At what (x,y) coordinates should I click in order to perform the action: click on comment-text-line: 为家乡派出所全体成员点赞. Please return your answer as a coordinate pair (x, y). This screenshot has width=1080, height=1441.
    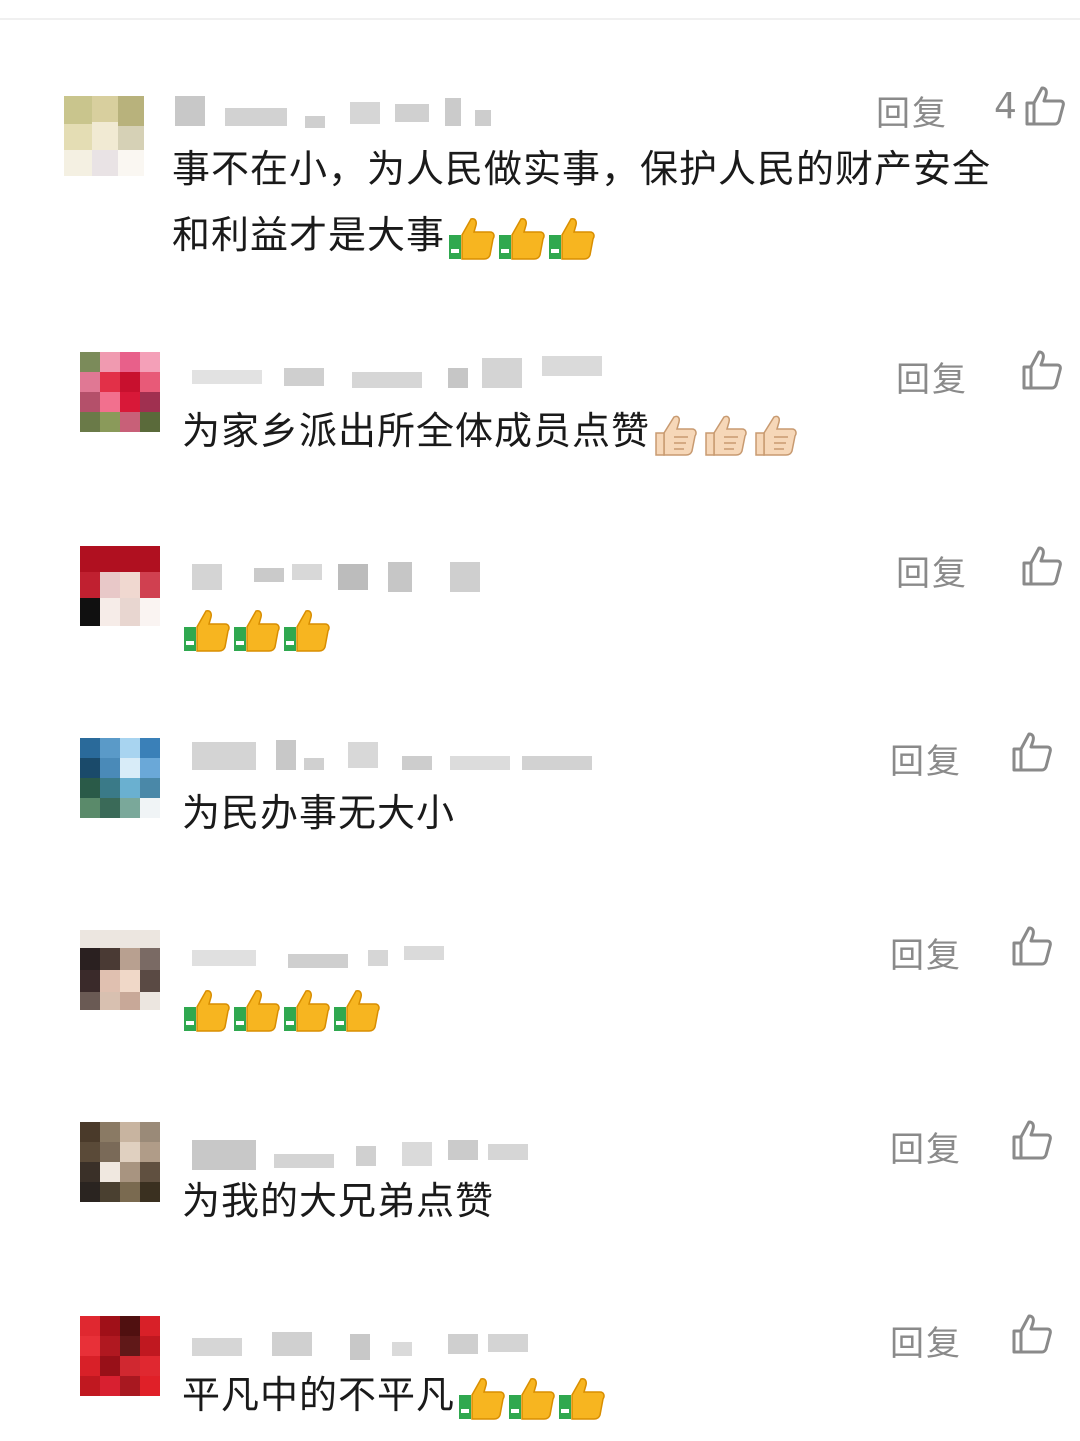
    Looking at the image, I should click on (416, 431).